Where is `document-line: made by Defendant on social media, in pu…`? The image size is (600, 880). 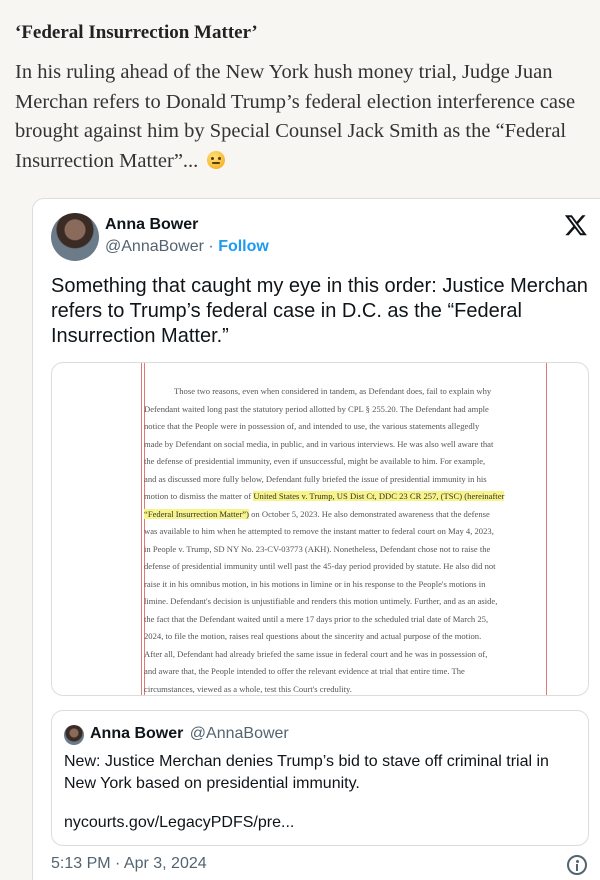
document-line: made by Defendant on social media, in pu… is located at coordinates (319, 443).